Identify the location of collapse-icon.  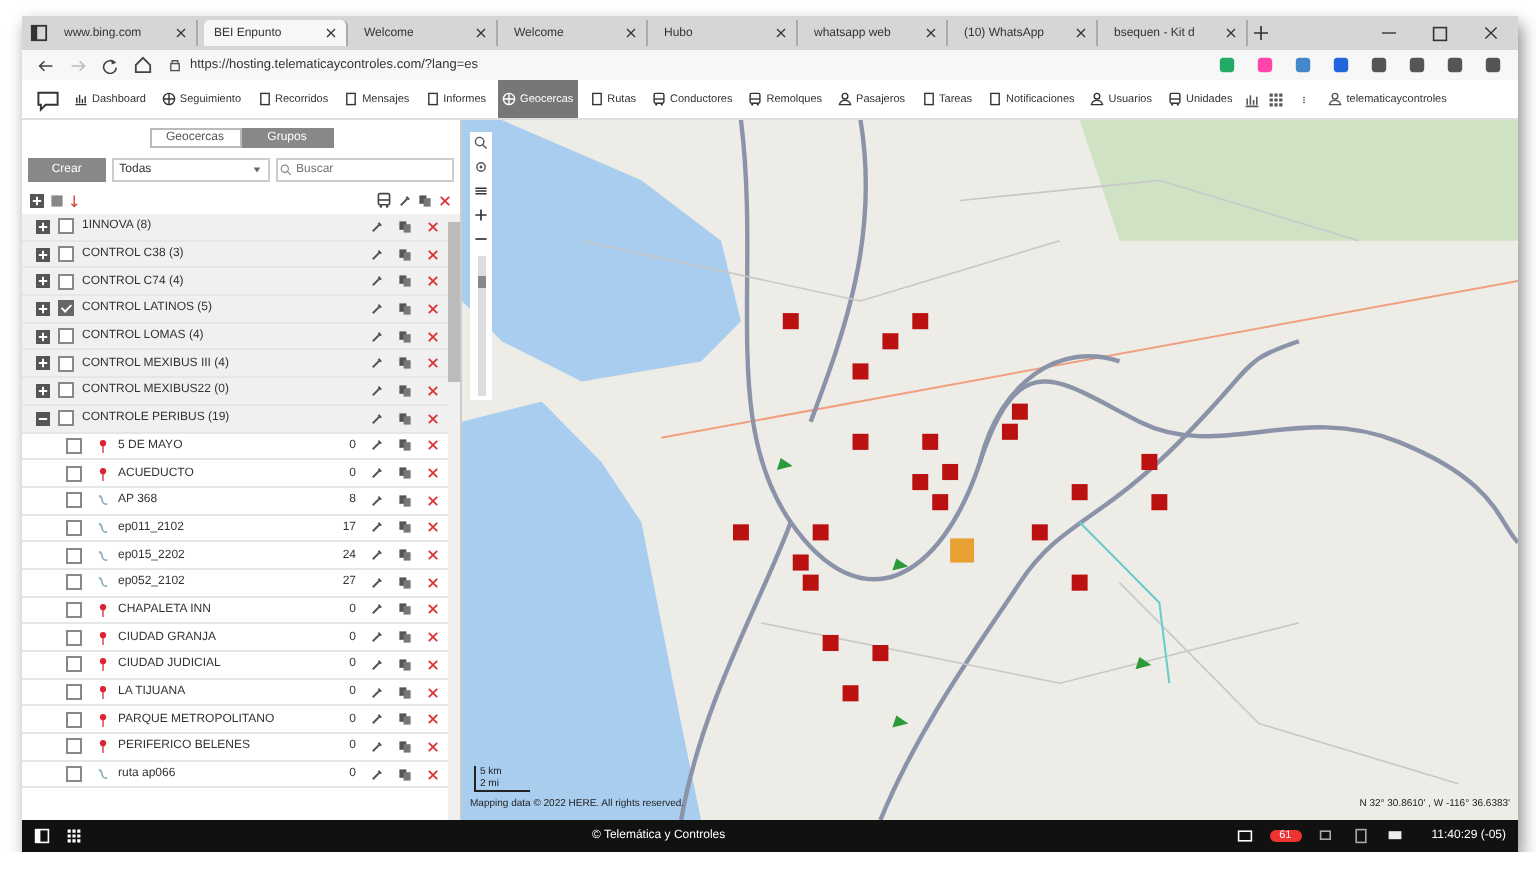
(43, 418).